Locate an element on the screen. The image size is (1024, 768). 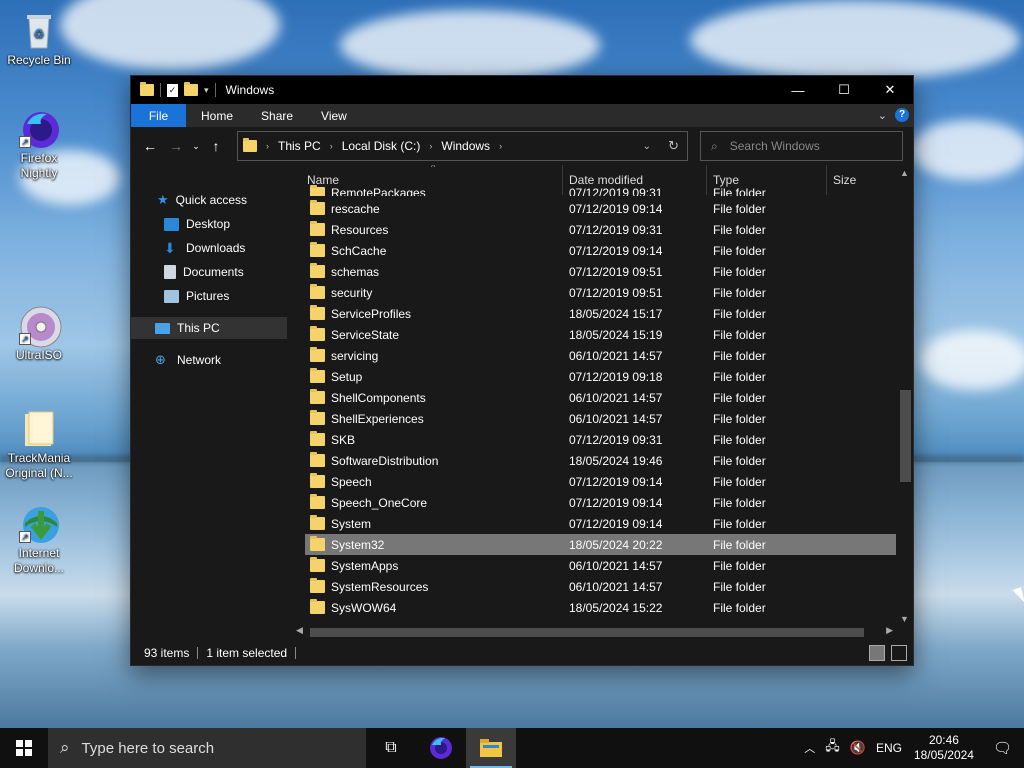
taskbar-search-input: Type here to search is located at coordinates (148, 748).